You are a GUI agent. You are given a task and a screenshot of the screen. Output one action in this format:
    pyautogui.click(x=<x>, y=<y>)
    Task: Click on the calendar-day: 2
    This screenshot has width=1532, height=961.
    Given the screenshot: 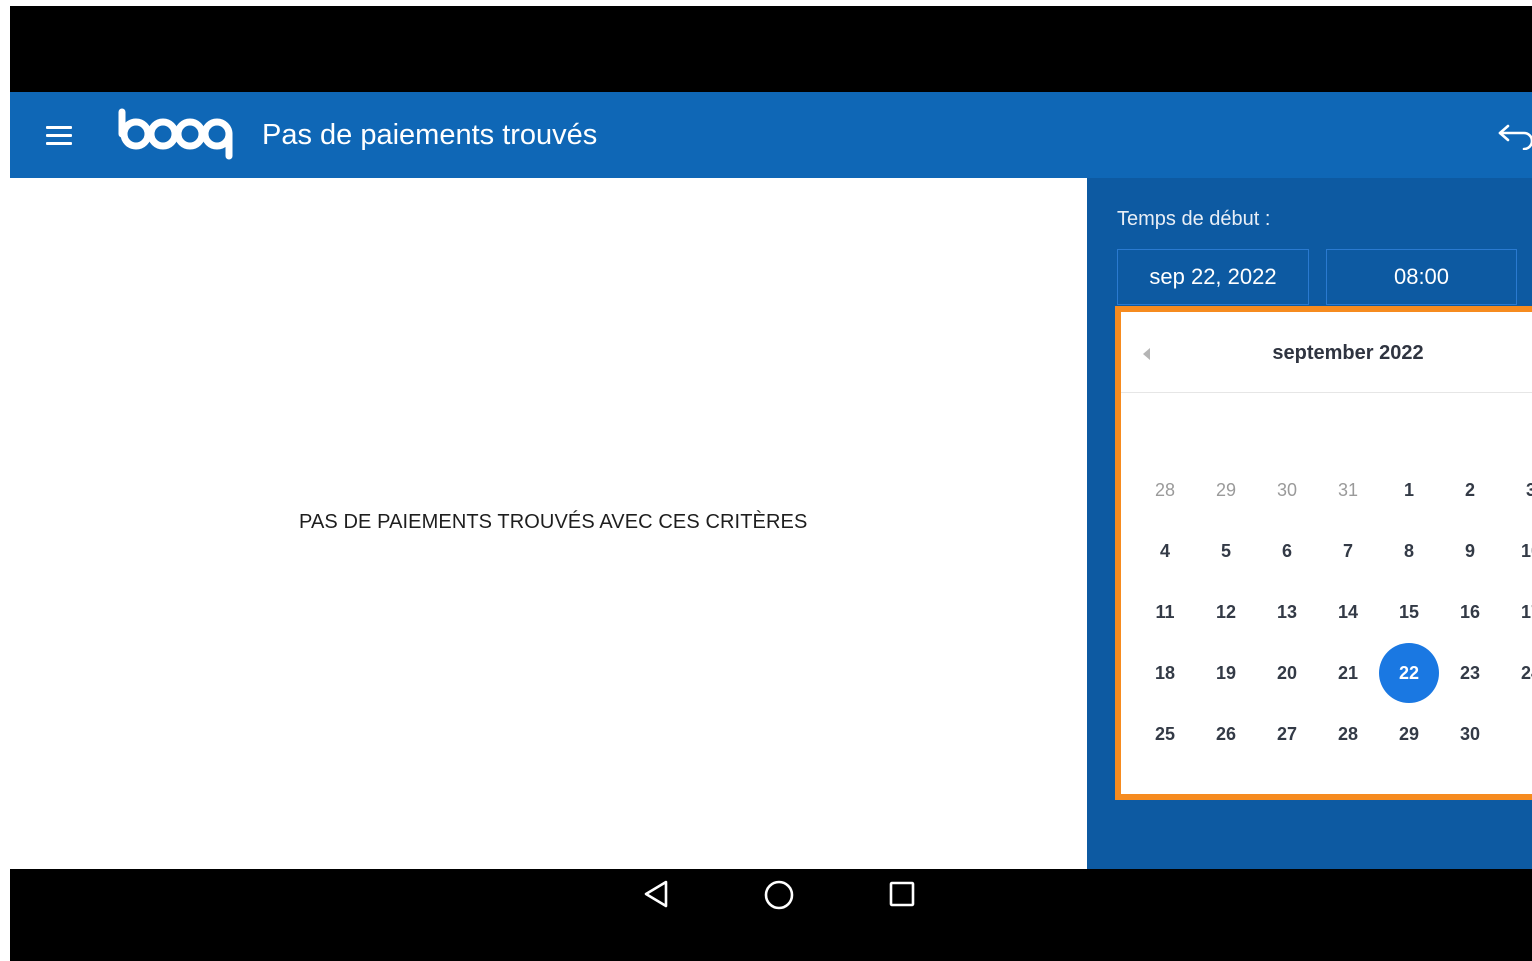 What is the action you would take?
    pyautogui.click(x=1470, y=490)
    